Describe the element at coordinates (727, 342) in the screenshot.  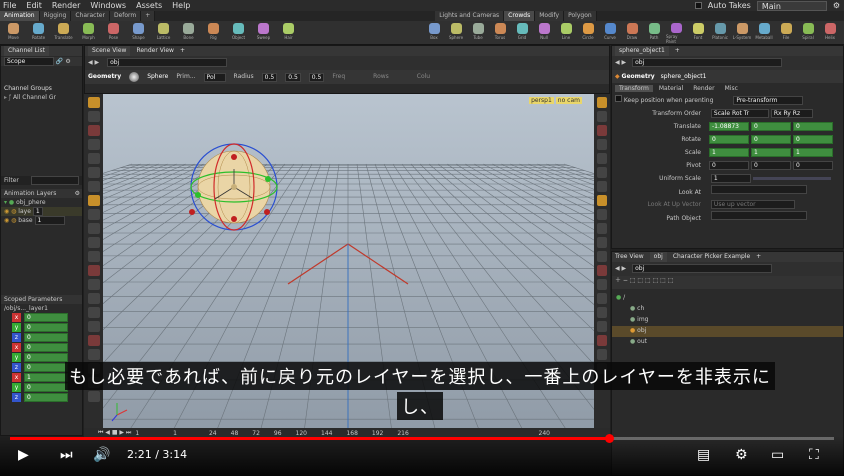
I see `tree-item: ● out` at that location.